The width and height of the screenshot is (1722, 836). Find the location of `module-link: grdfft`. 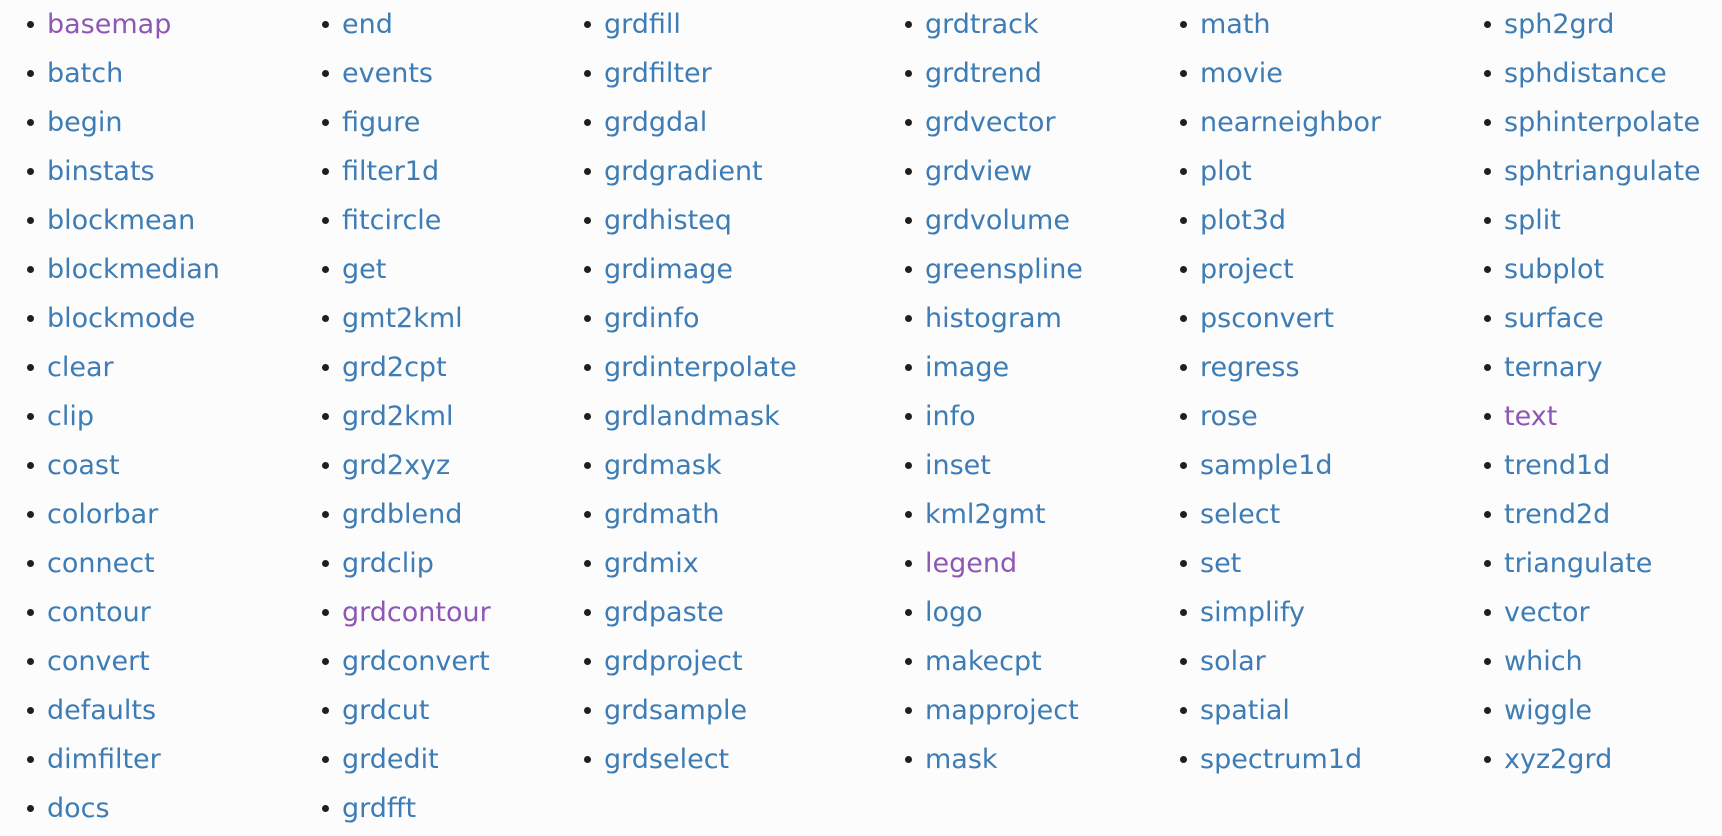

module-link: grdfft is located at coordinates (379, 808).